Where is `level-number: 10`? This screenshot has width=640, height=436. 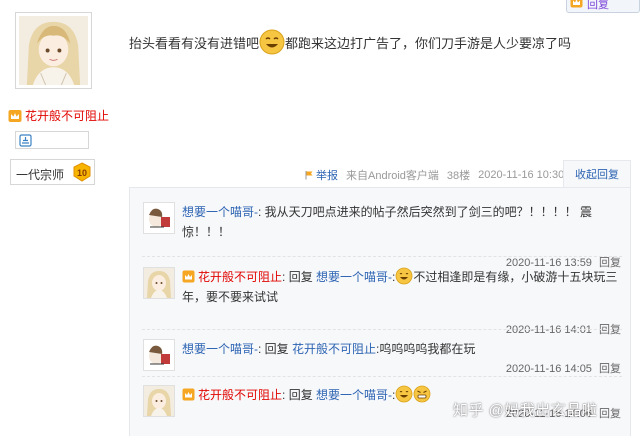
level-number: 10 is located at coordinates (82, 173).